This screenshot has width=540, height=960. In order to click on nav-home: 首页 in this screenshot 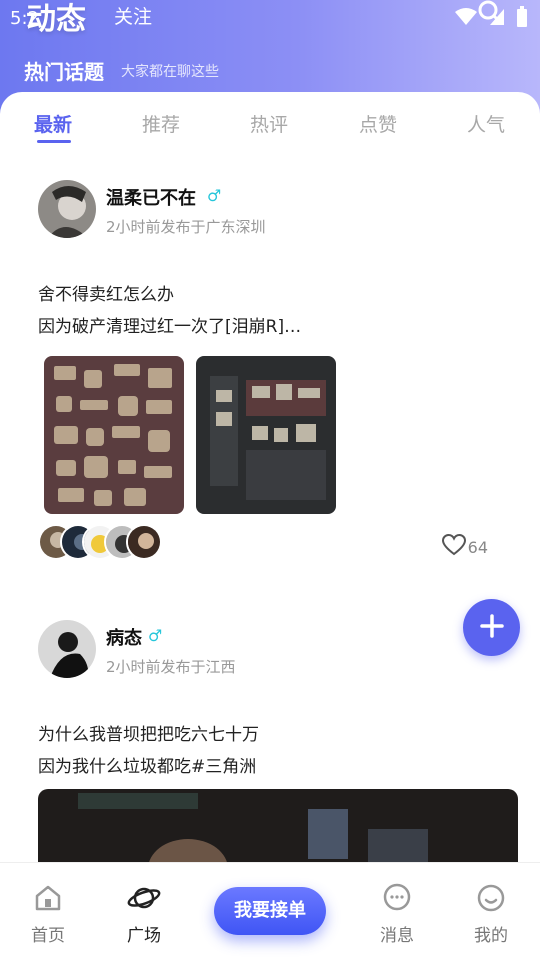, I will do `click(48, 914)`.